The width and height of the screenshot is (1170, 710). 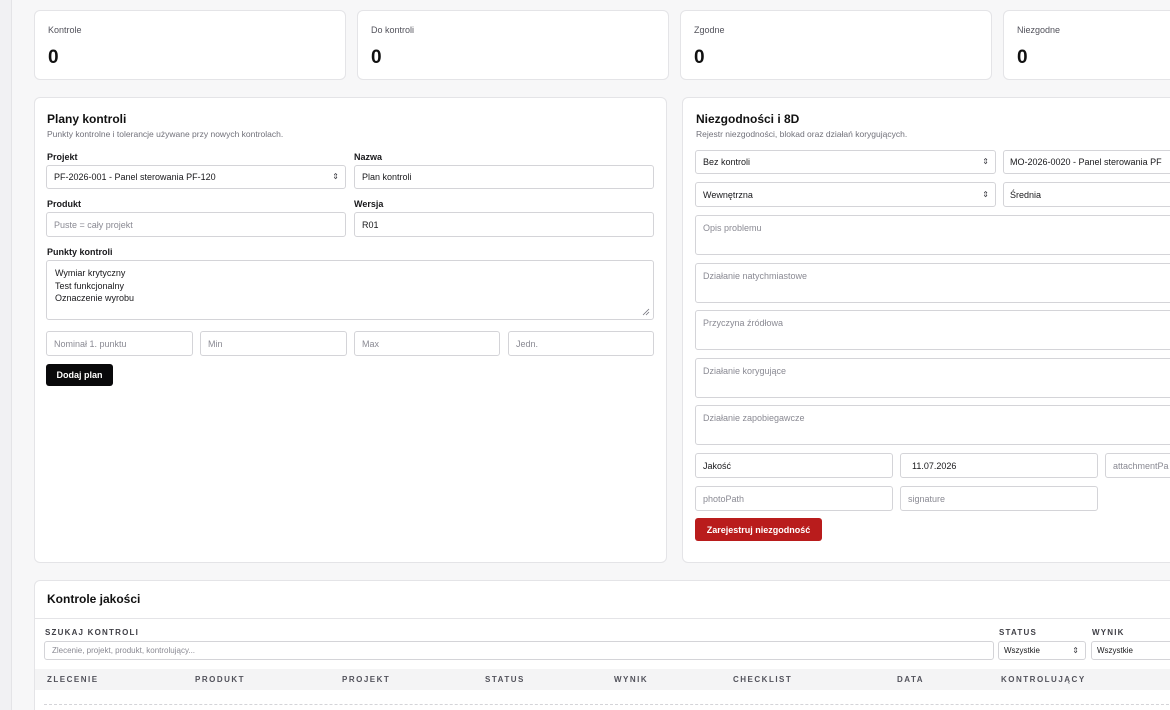 I want to click on register-nonconformity-button: Zarejestruj niezgodność, so click(x=758, y=529).